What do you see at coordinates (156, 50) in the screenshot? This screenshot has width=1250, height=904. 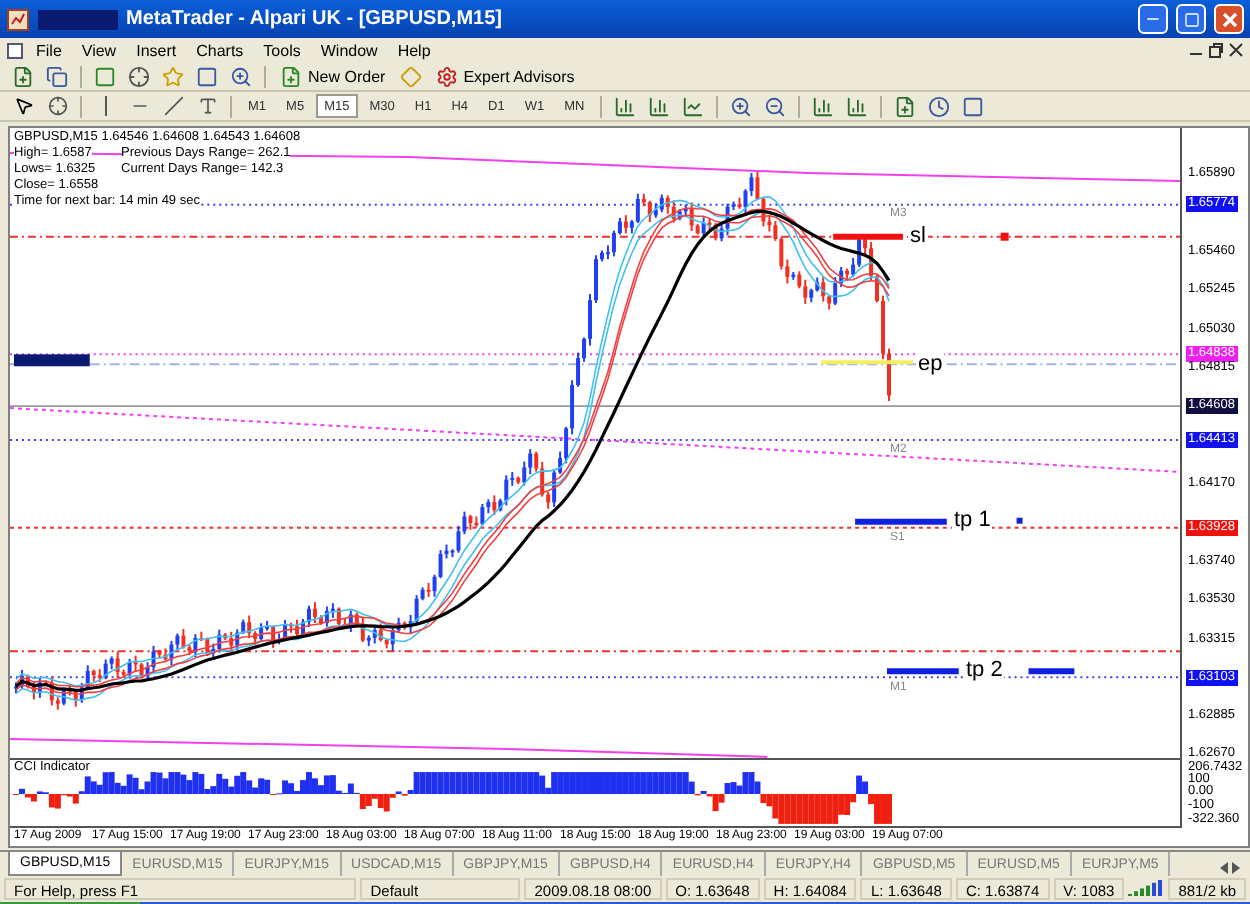 I see `menu-item: Insert` at bounding box center [156, 50].